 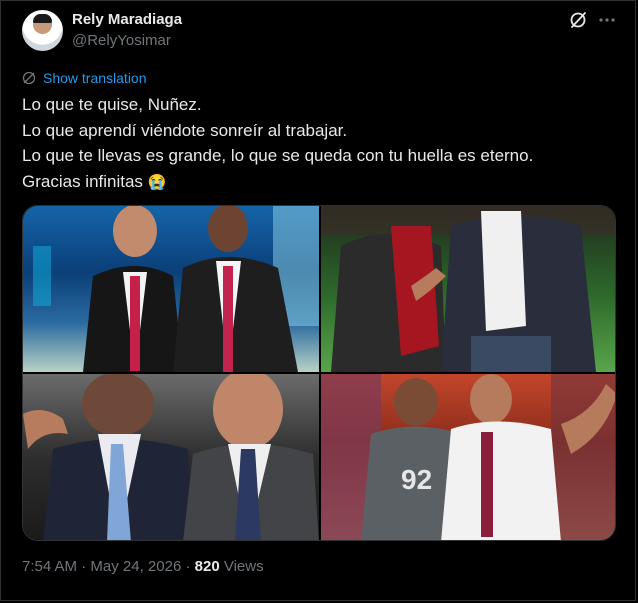 I want to click on tweet-line: Lo que te quise, Nuñez., so click(x=112, y=104).